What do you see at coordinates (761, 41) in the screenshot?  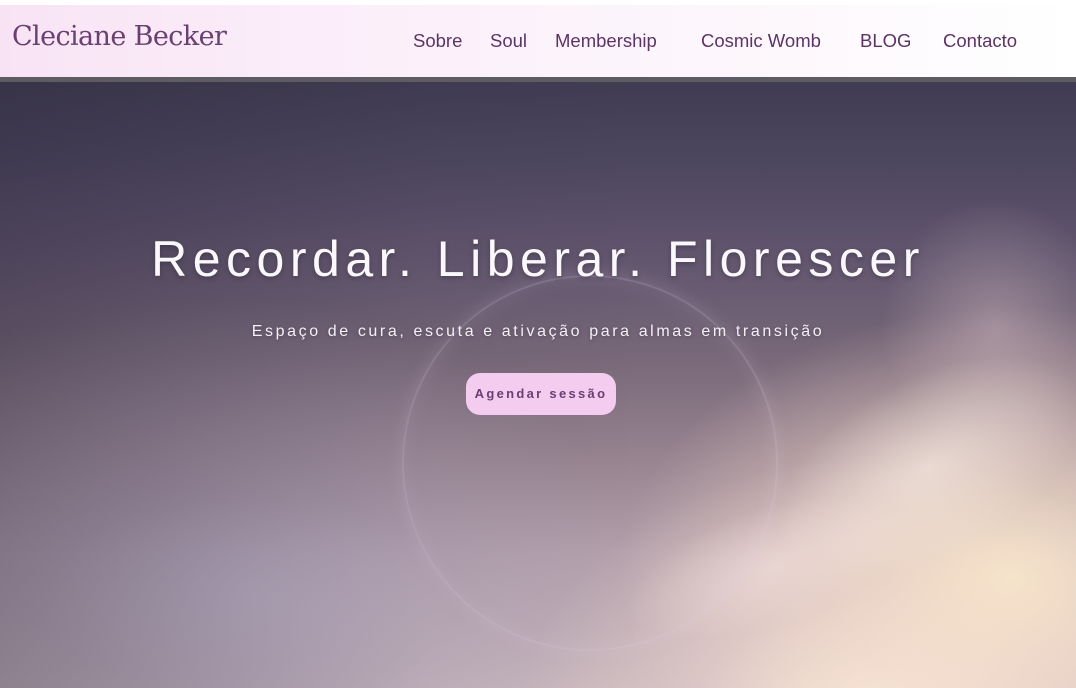 I see `nav-link-cosmic-womb: Cosmic Womb` at bounding box center [761, 41].